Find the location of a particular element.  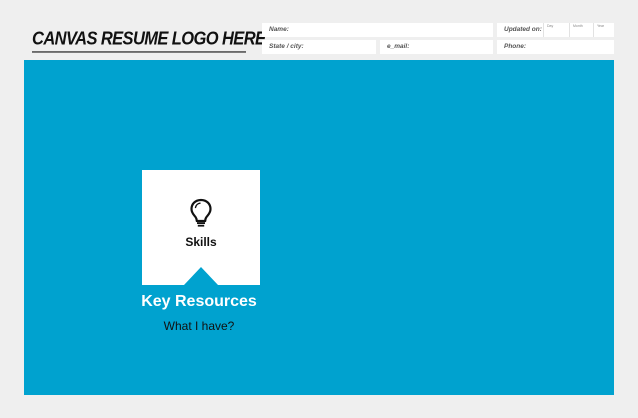

email-label: e_mail: is located at coordinates (398, 46).